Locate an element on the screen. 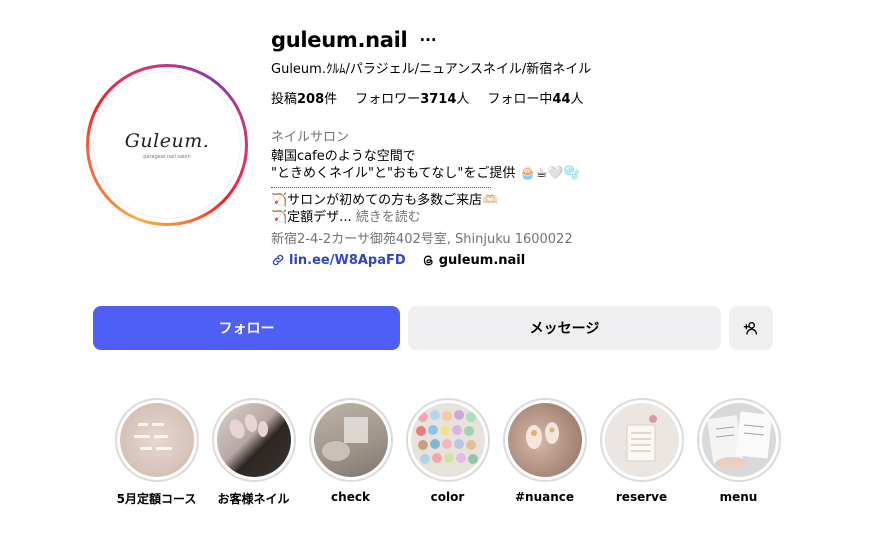  avatar-ring: Guleum. parageal nail salon is located at coordinates (167, 145).